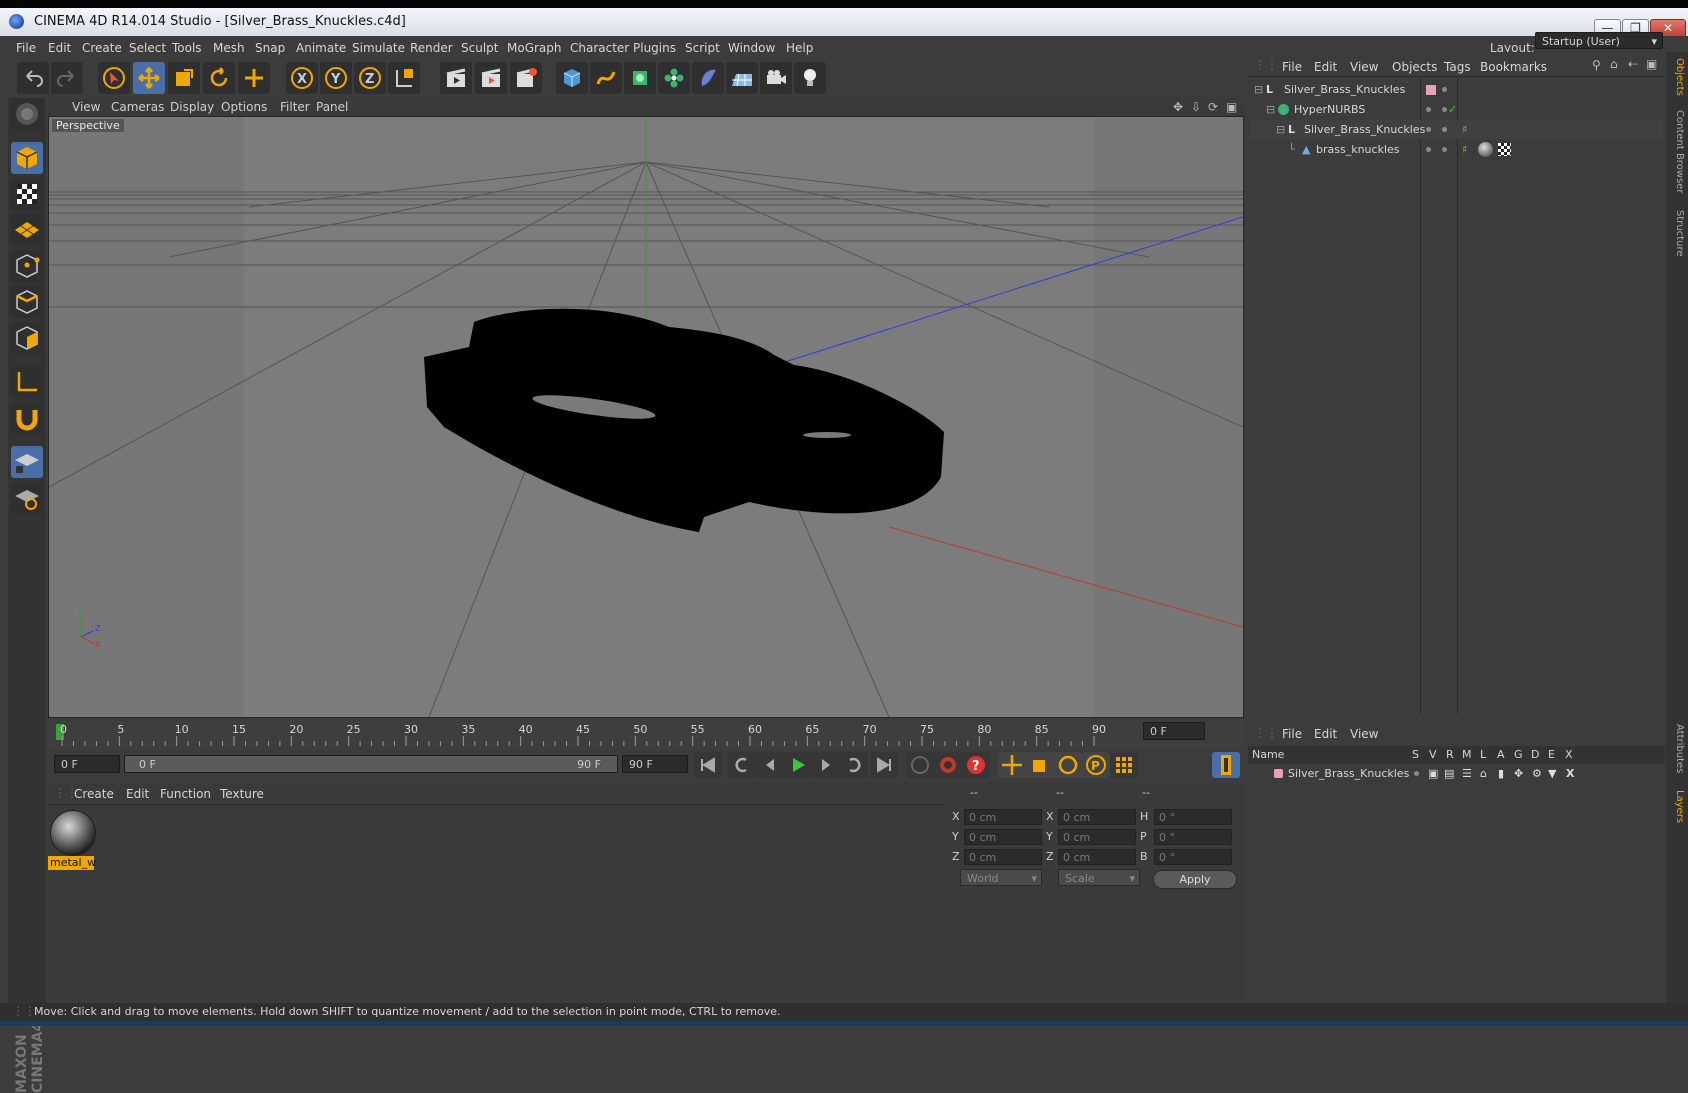 This screenshot has width=1688, height=1093. What do you see at coordinates (976, 765) in the screenshot?
I see `keyframe-selection-button: ?` at bounding box center [976, 765].